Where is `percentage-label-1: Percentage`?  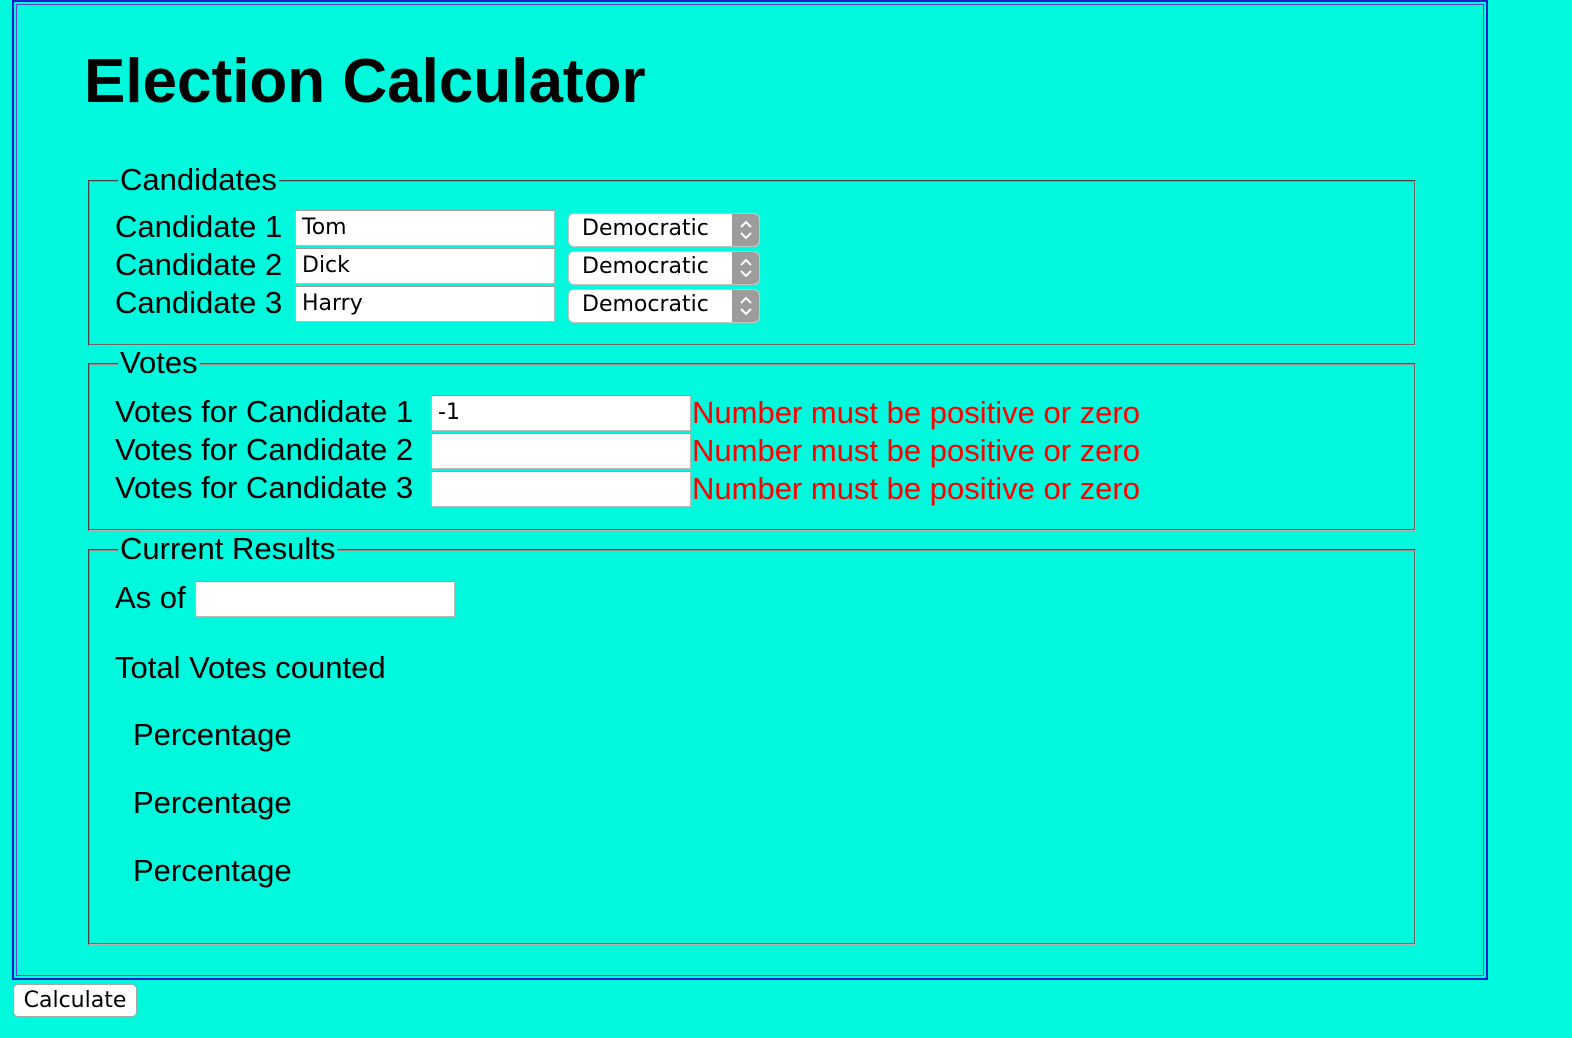 percentage-label-1: Percentage is located at coordinates (212, 734).